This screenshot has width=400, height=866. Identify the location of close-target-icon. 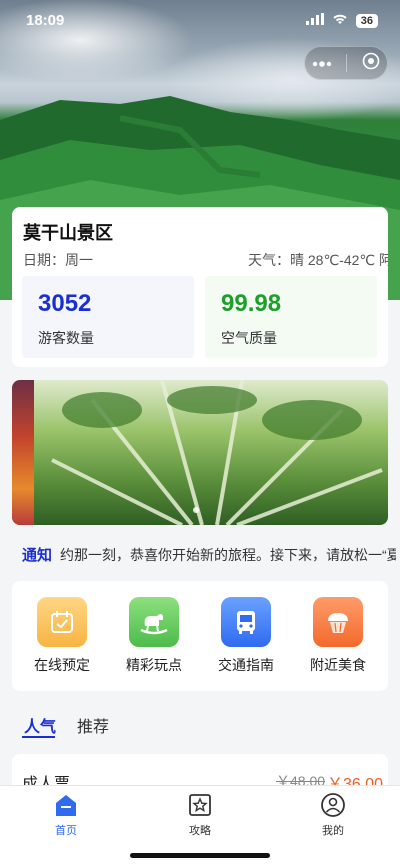
(371, 63).